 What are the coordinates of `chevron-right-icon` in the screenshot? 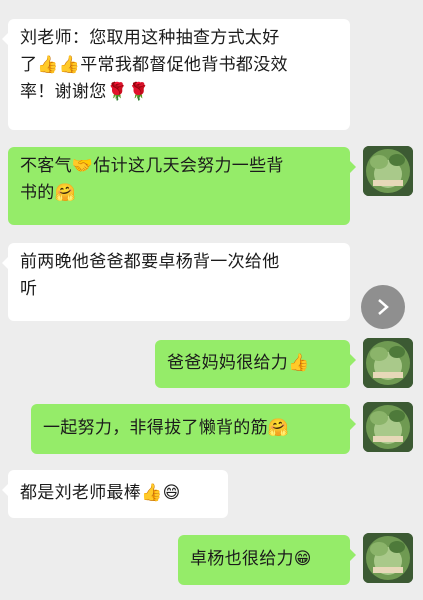 It's located at (383, 307).